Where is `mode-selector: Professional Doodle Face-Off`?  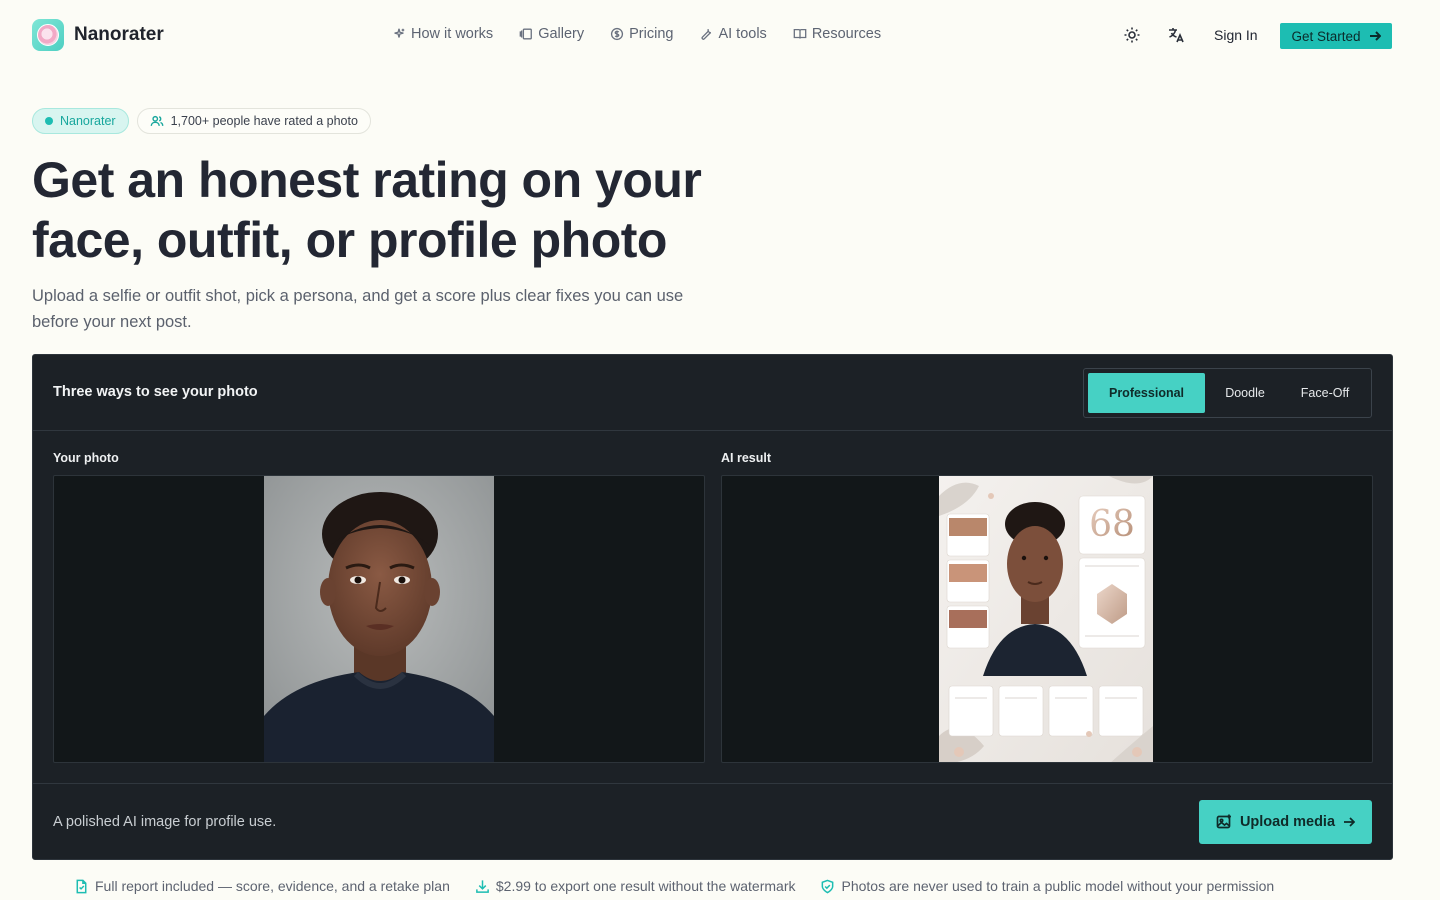 mode-selector: Professional Doodle Face-Off is located at coordinates (1227, 393).